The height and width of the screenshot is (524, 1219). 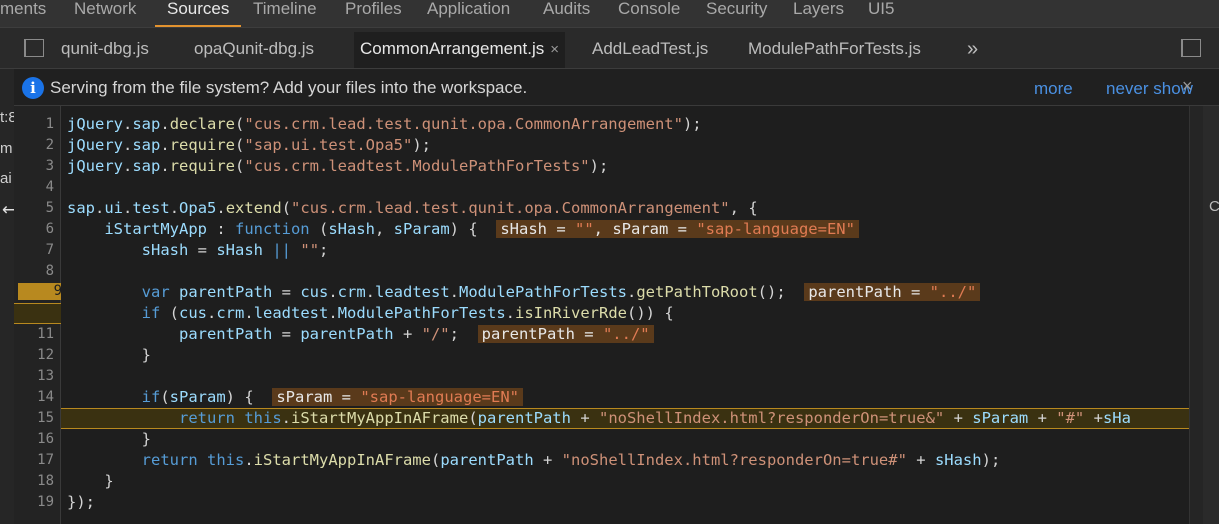 What do you see at coordinates (1191, 48) in the screenshot?
I see `toggle-debugger-icon` at bounding box center [1191, 48].